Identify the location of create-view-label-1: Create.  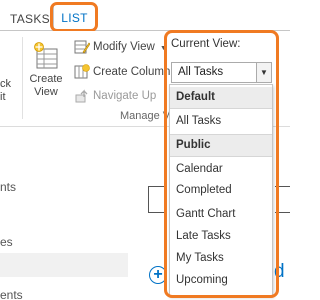
(46, 79).